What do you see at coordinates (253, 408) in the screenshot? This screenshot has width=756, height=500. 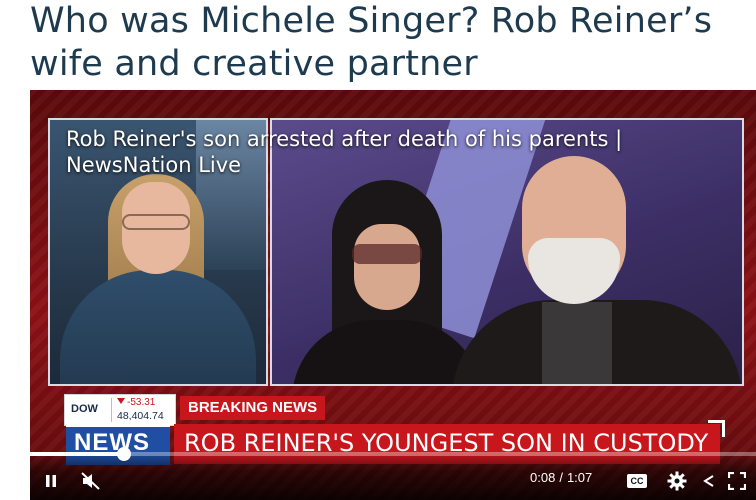 I see `breaking-news-label: BREAKING NEWS` at bounding box center [253, 408].